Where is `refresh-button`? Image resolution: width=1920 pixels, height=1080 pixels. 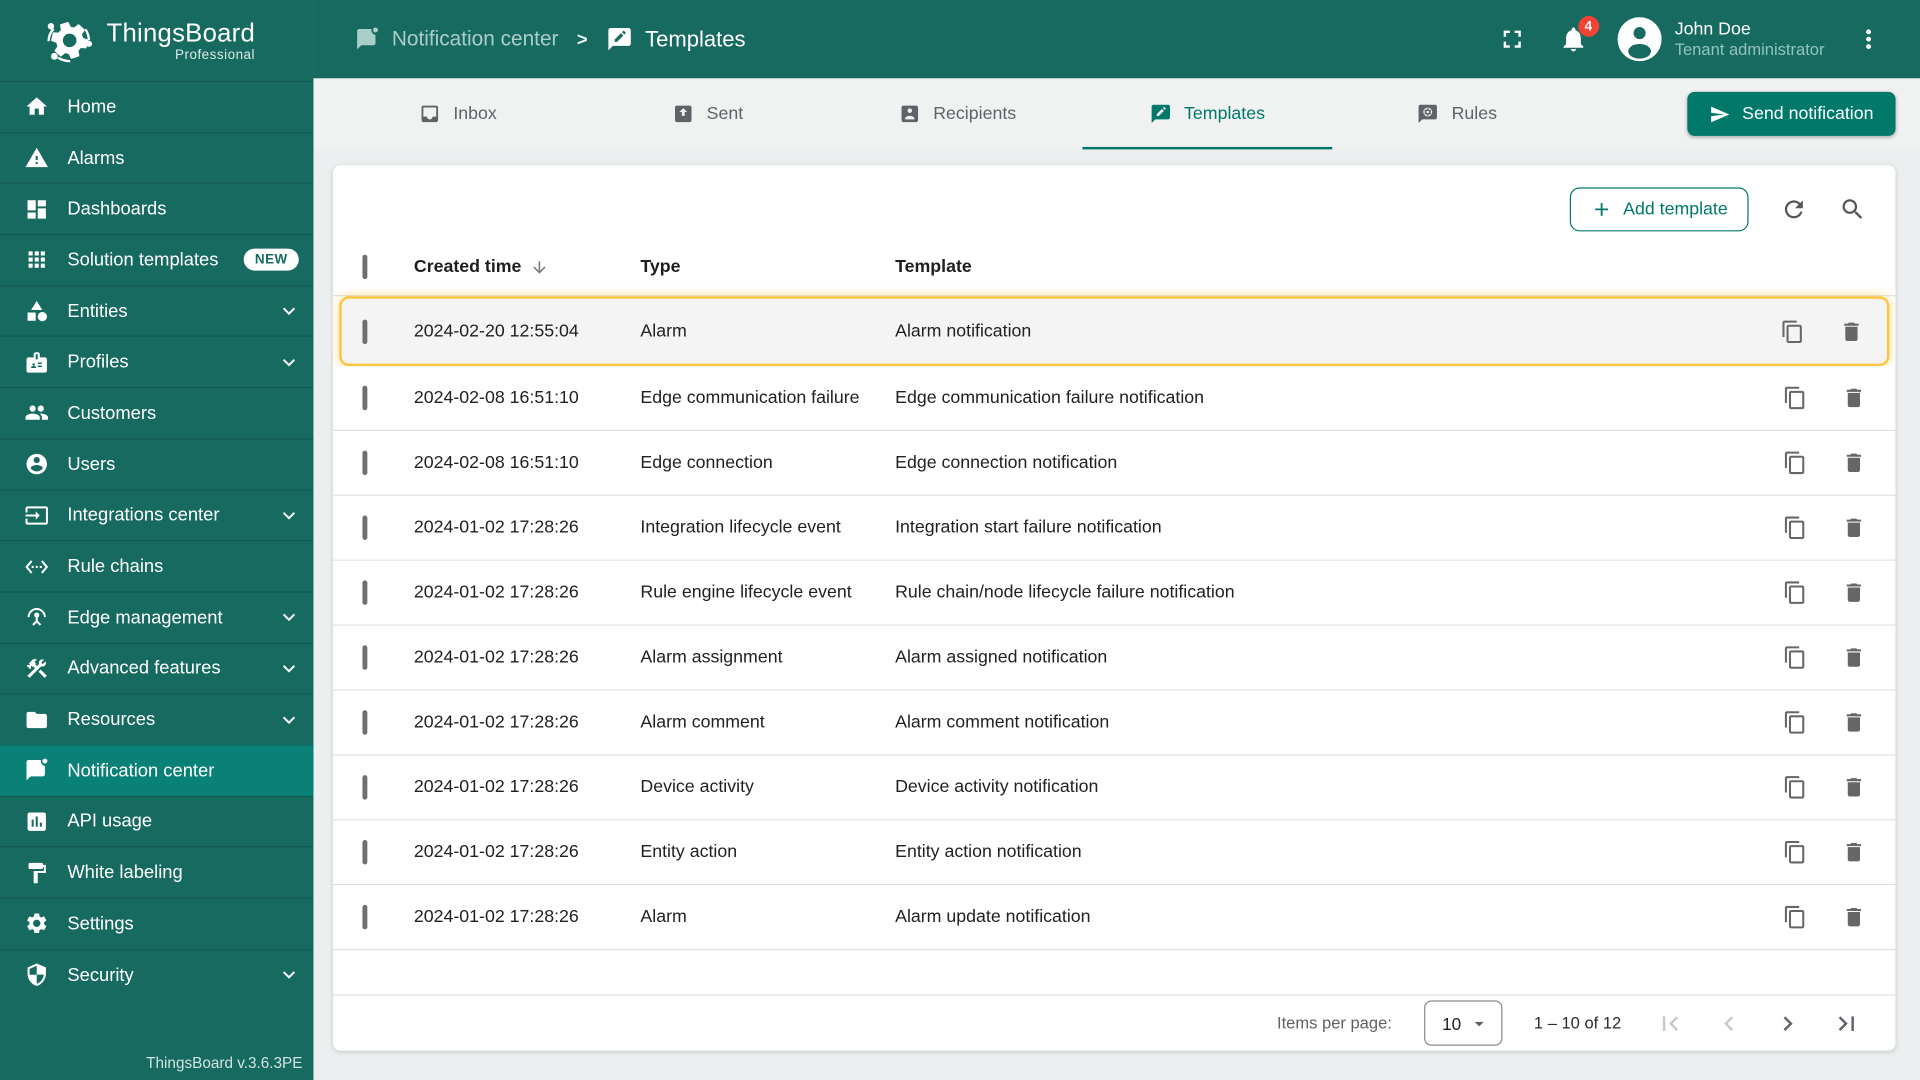
refresh-button is located at coordinates (1793, 209).